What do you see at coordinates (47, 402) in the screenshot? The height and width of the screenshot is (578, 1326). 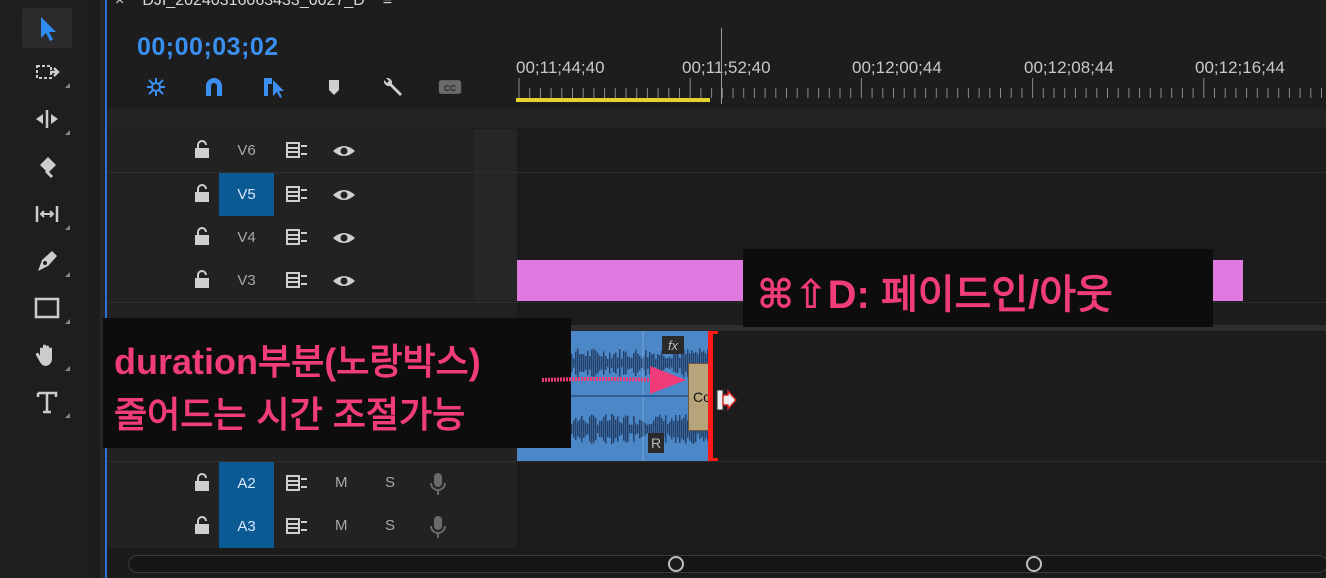 I see `type-tool-icon` at bounding box center [47, 402].